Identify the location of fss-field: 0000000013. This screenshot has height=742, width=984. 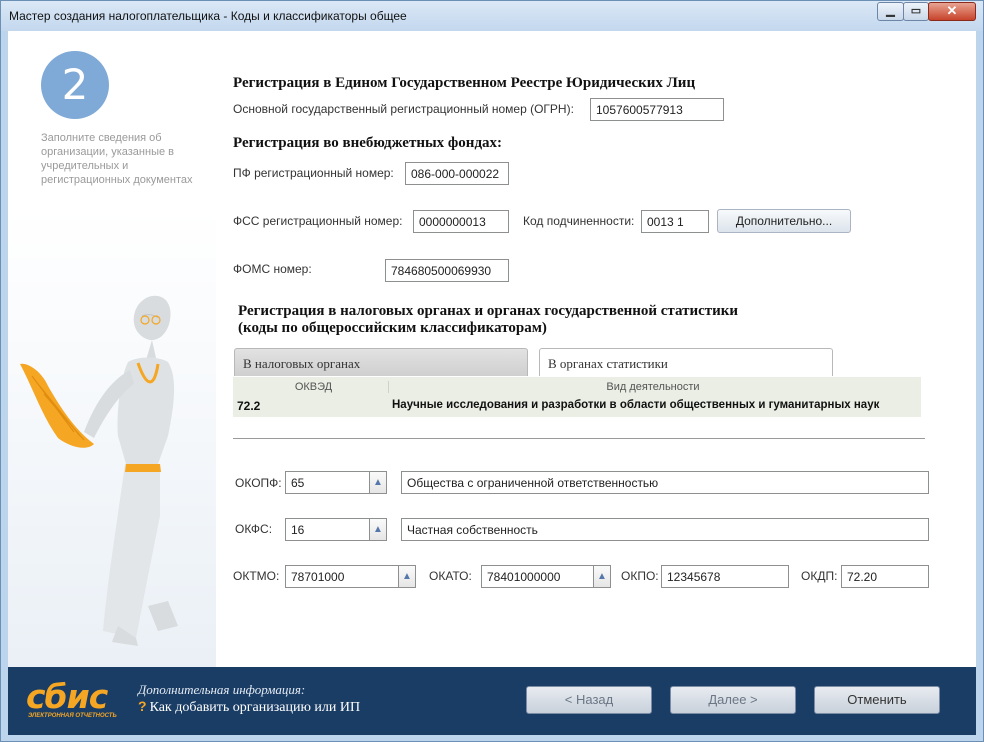
(461, 221).